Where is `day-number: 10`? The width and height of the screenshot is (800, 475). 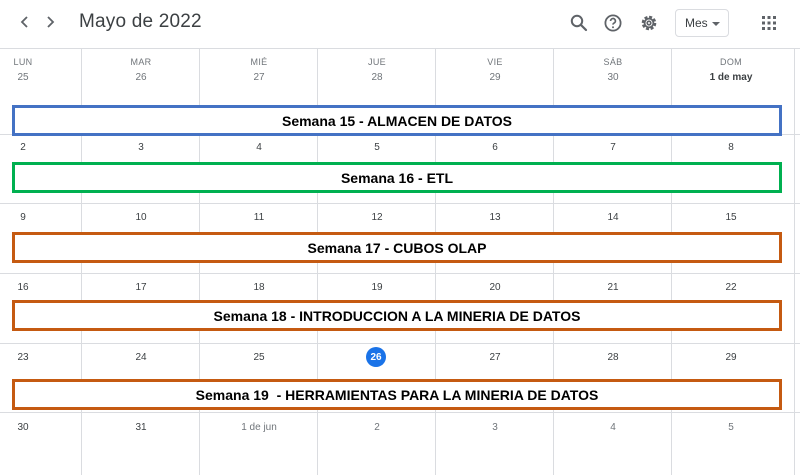
day-number: 10 is located at coordinates (141, 217).